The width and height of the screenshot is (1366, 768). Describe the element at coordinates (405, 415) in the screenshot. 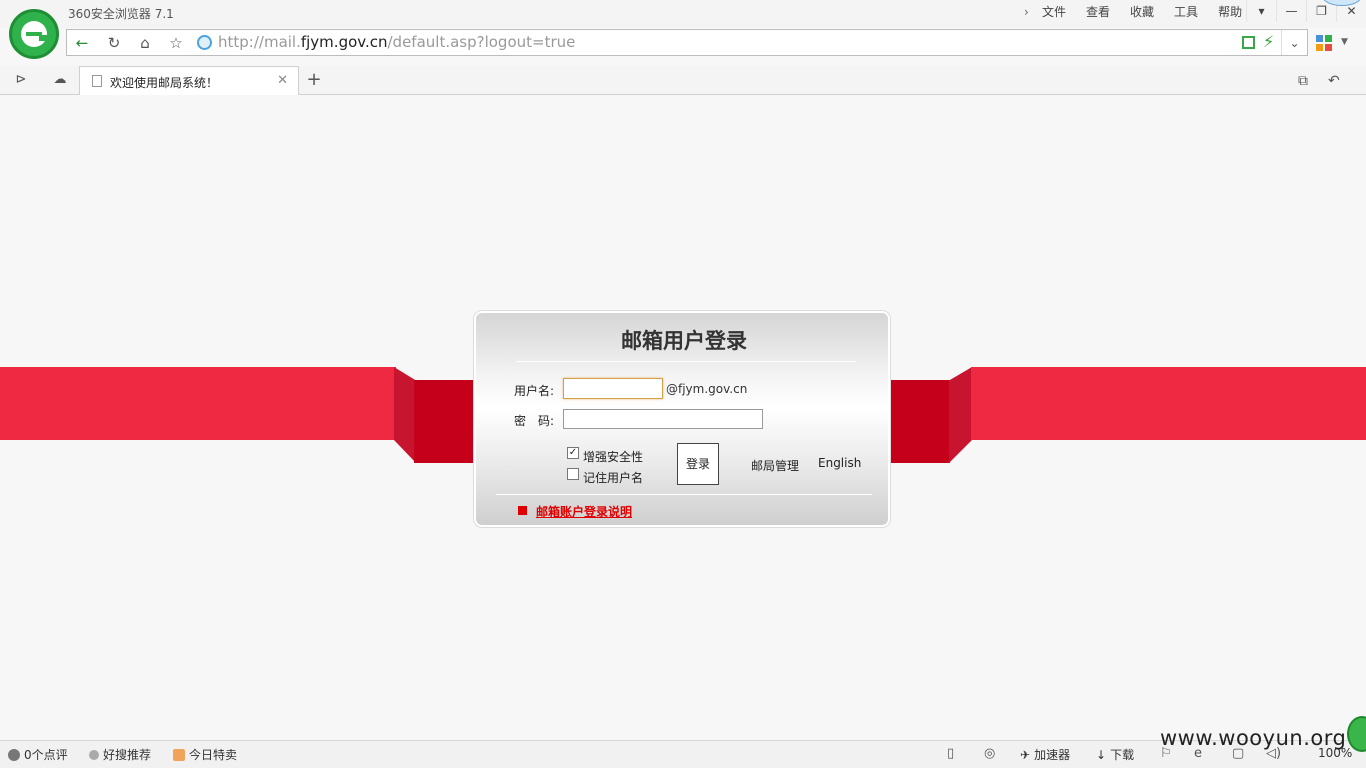

I see `ribbon-left-fold` at that location.